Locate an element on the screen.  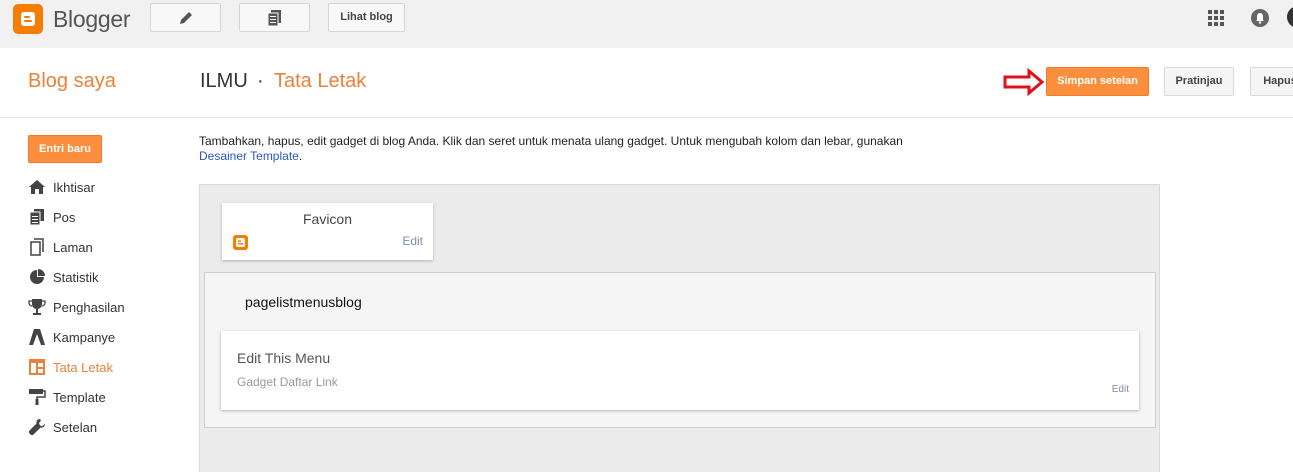
blog-name: ILMU is located at coordinates (224, 81).